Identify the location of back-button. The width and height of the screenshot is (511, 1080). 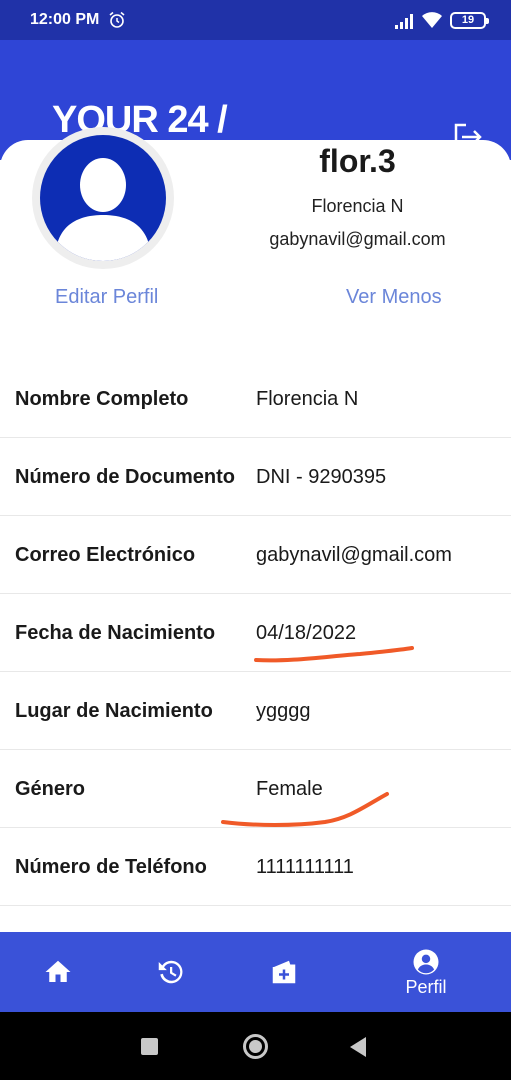
(358, 1047).